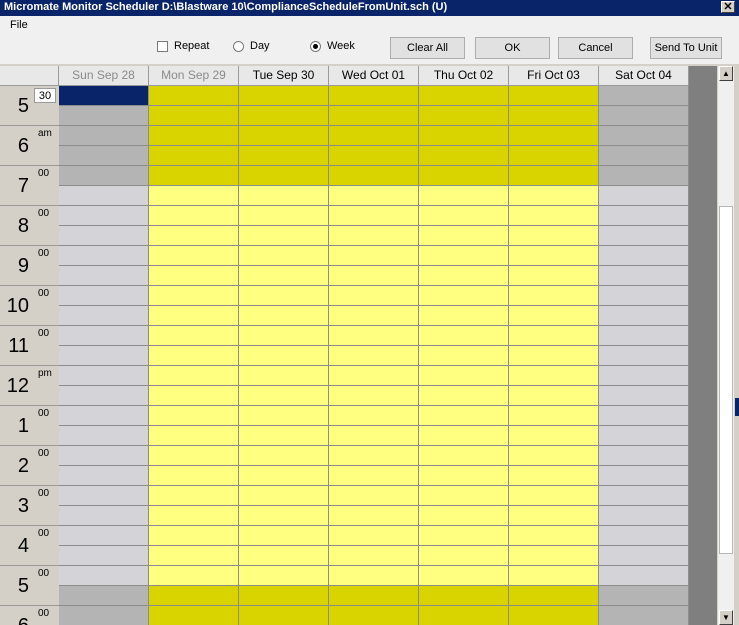 The width and height of the screenshot is (739, 625). I want to click on day-header: Tue Sep 30, so click(284, 76).